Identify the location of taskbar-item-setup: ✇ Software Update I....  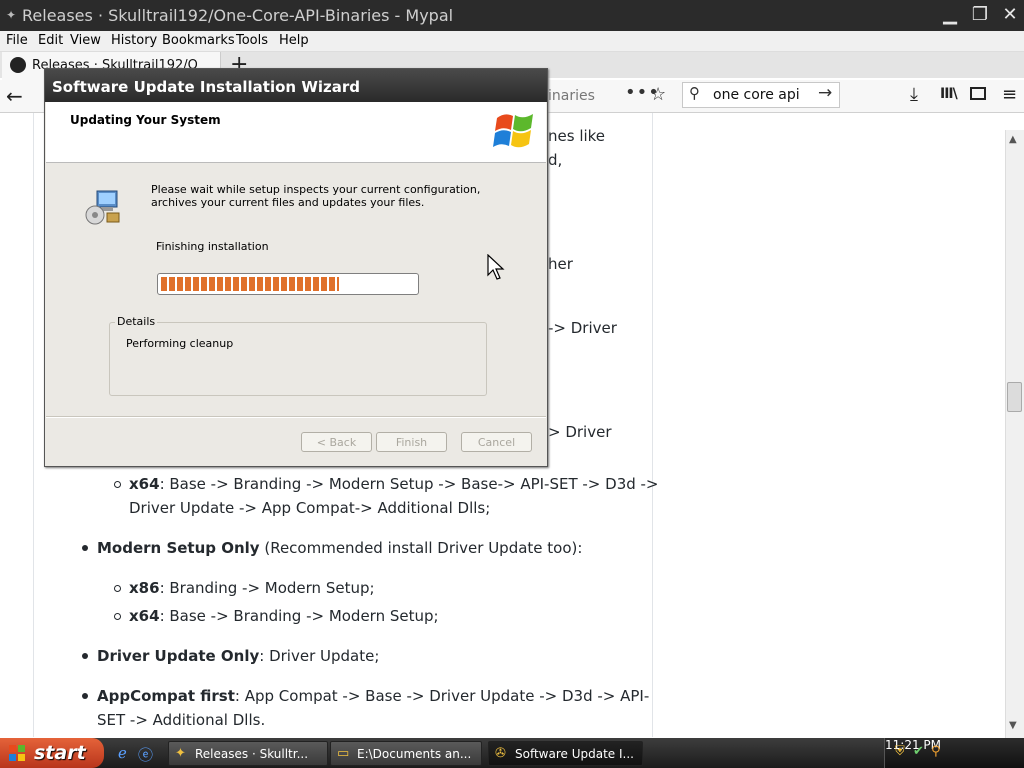
(565, 753).